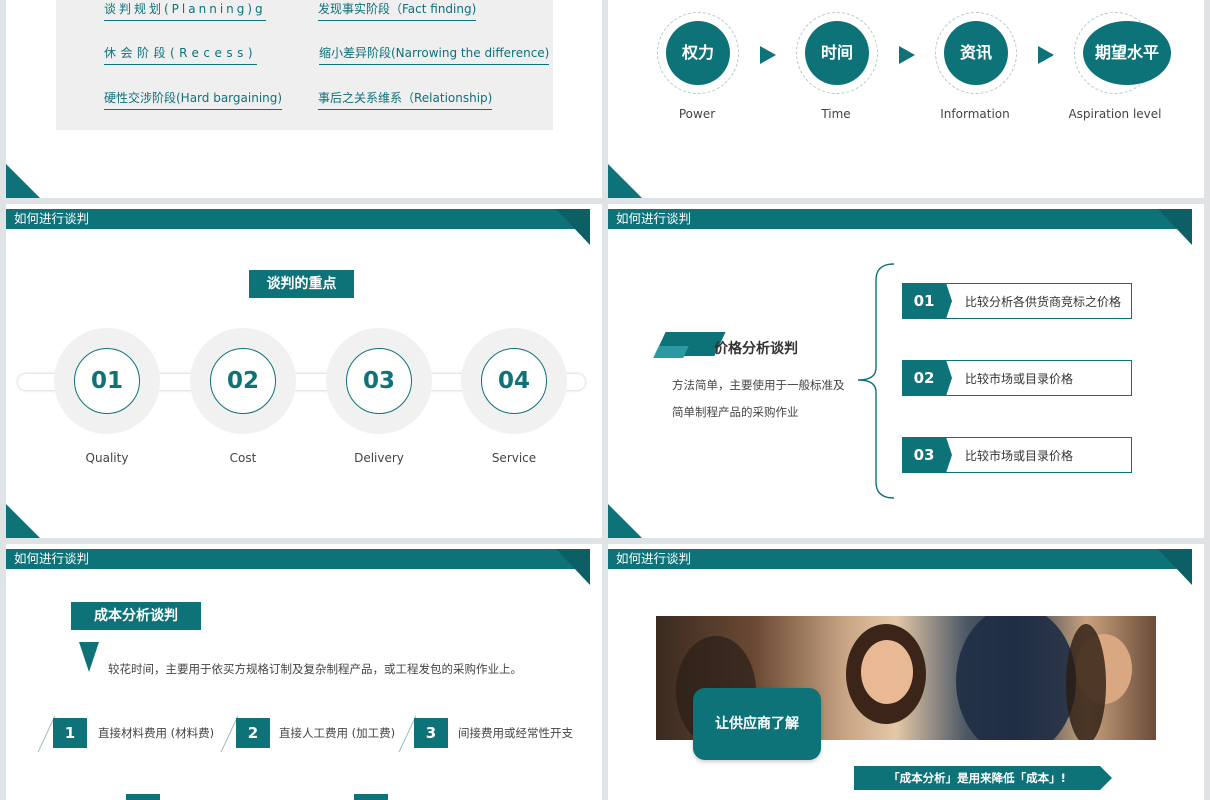  I want to click on point-circle: 04, so click(514, 381).